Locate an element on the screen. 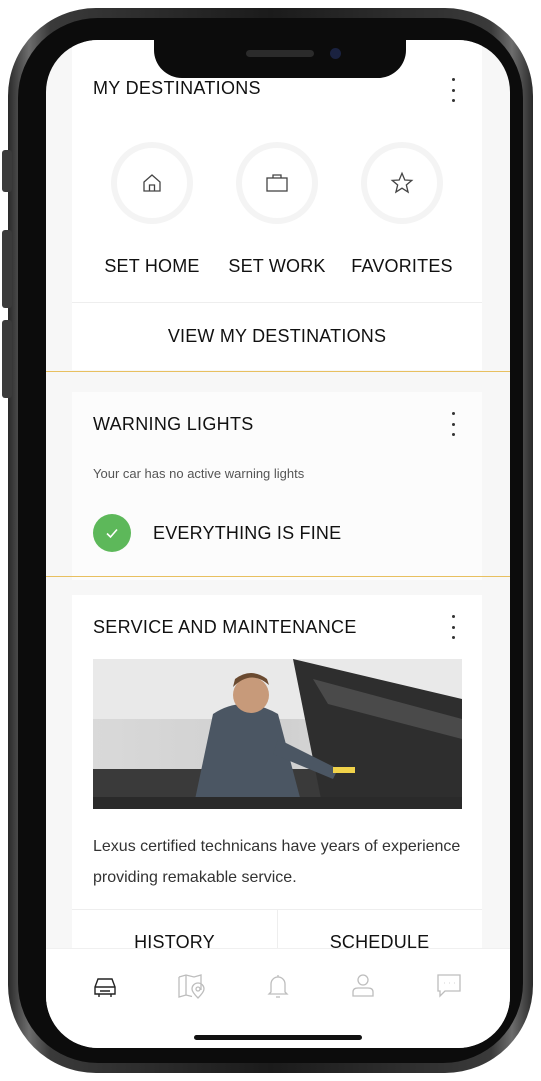 Image resolution: width=541 pixels, height=1081 pixels. favorites-button: FAVORITES is located at coordinates (402, 212).